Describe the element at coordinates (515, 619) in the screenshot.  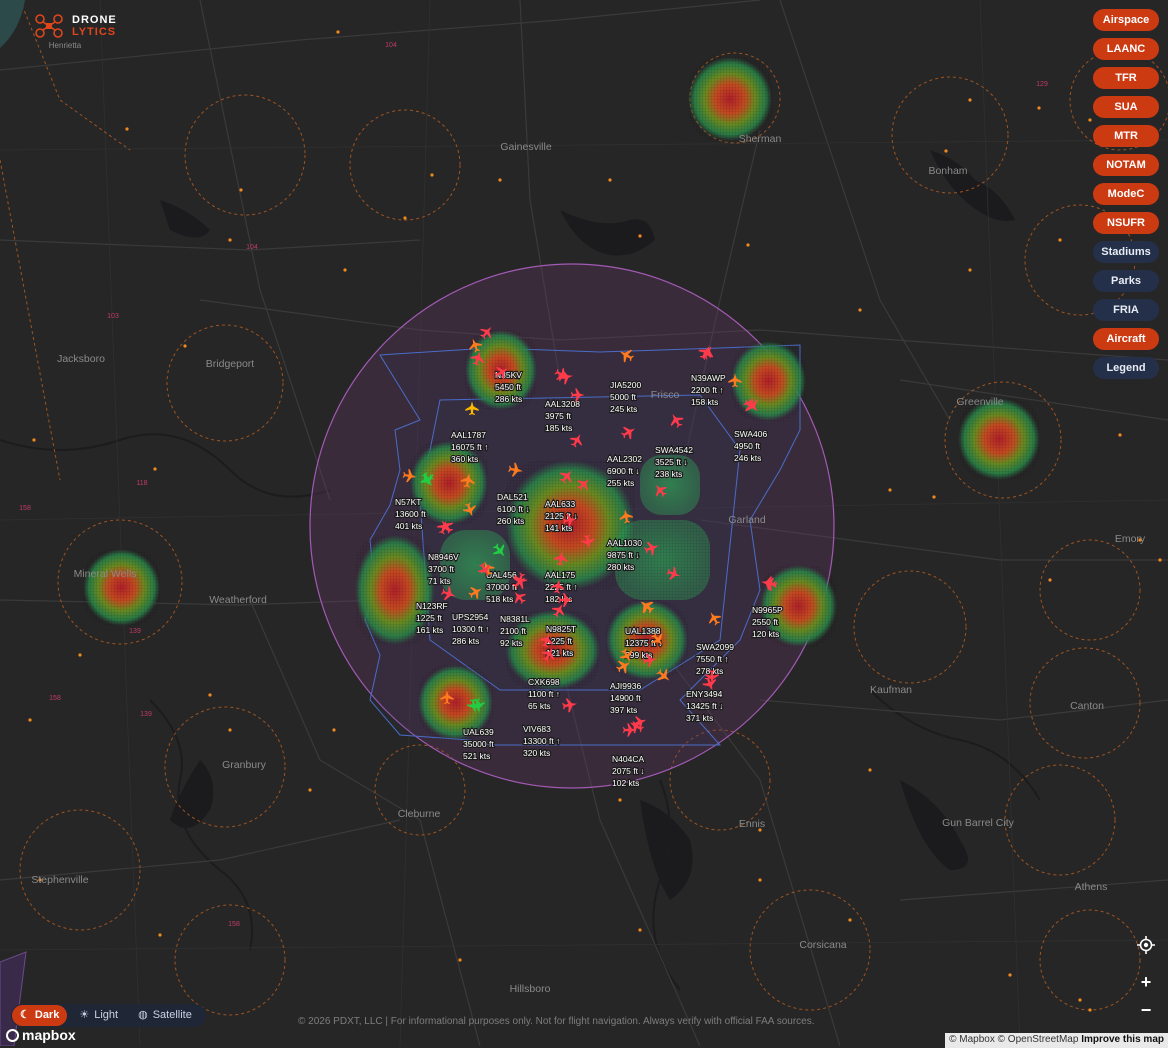
I see `aircraft-callsign-label: N8381L` at that location.